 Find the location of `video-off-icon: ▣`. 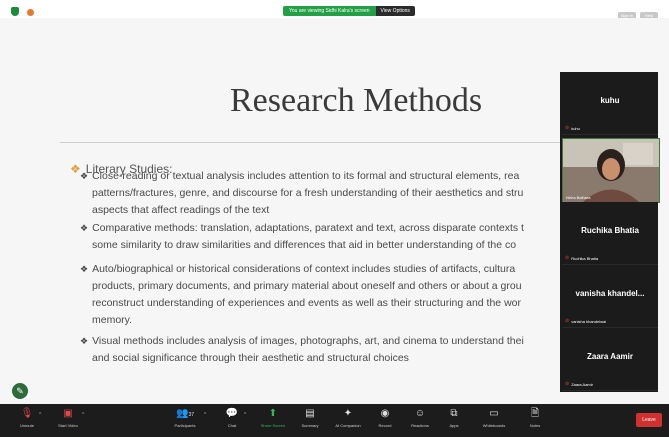

video-off-icon: ▣ is located at coordinates (68, 413).